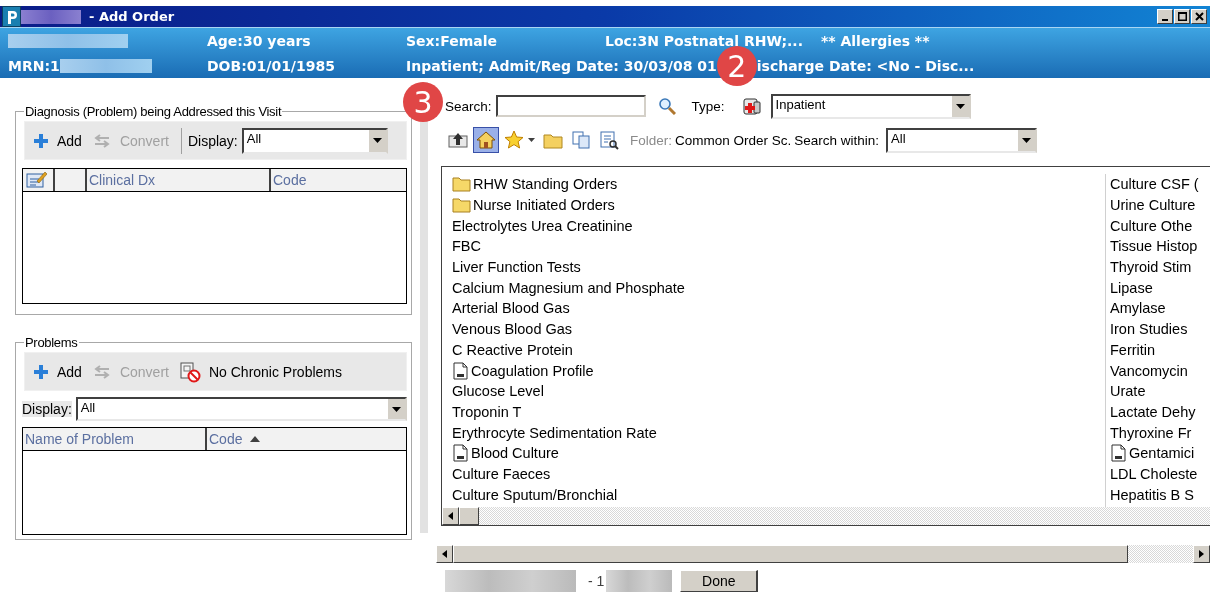 This screenshot has height=593, width=1210. Describe the element at coordinates (826, 516) in the screenshot. I see `horizontal-scrollbar` at that location.